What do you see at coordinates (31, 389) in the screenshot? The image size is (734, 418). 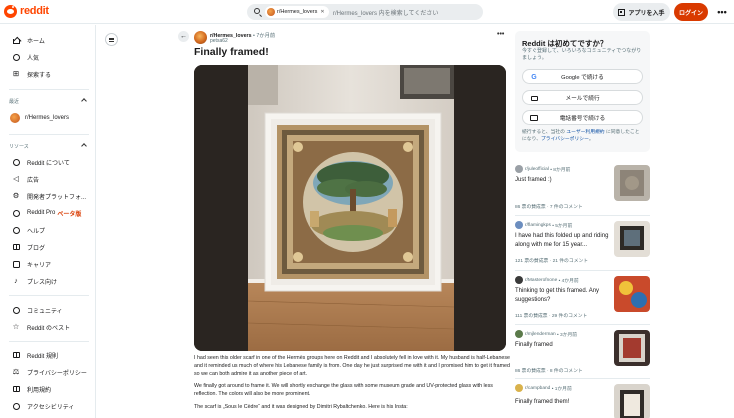 I see `sidebar-item-terms: 利用規約` at bounding box center [31, 389].